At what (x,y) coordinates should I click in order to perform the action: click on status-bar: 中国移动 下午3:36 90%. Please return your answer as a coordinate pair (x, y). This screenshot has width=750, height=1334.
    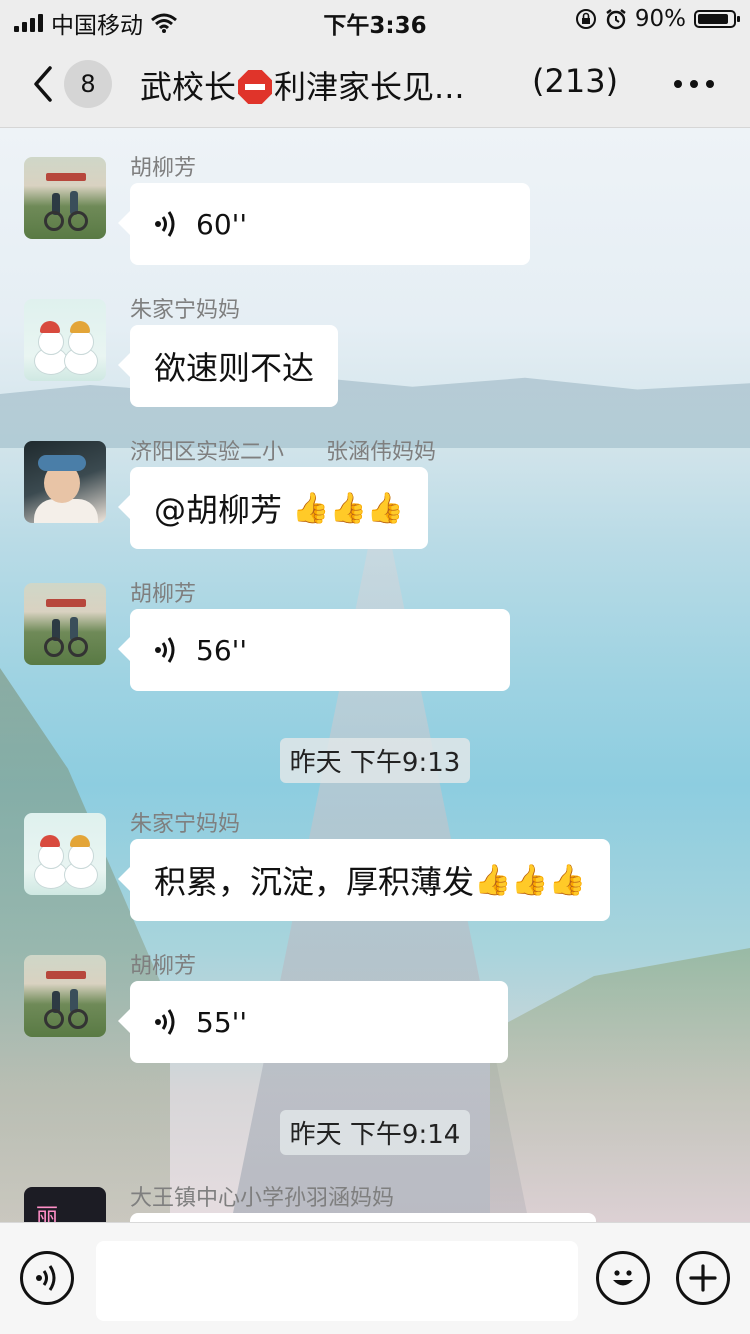
    Looking at the image, I should click on (375, 20).